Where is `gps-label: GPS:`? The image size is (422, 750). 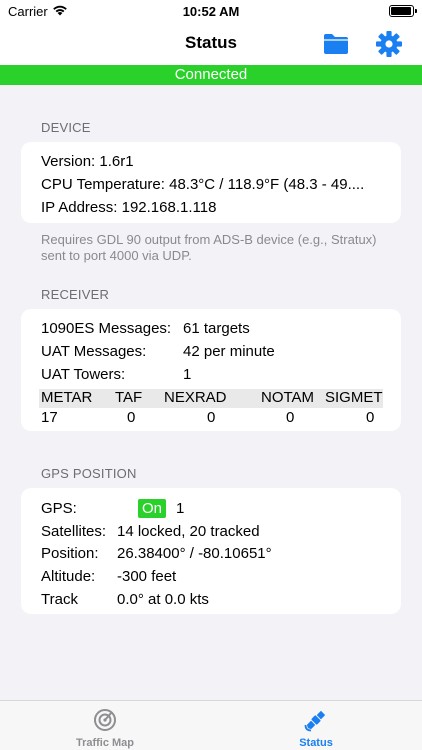 gps-label: GPS: is located at coordinates (59, 508).